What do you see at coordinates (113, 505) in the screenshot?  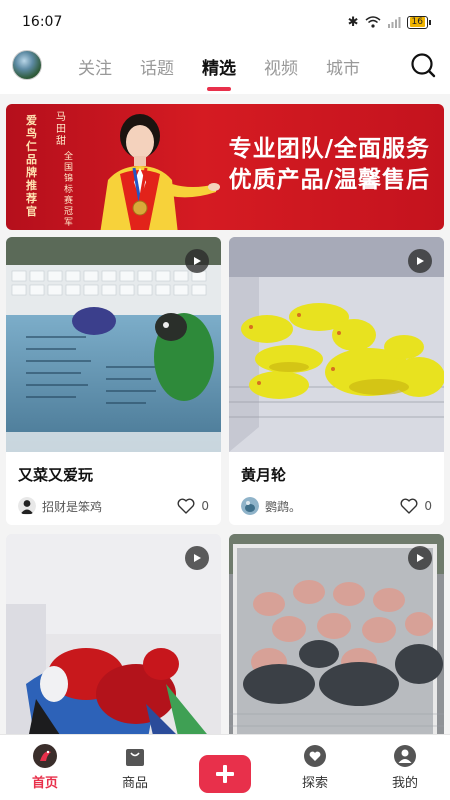 I see `post-meta: 招财是笨鸡 0` at bounding box center [113, 505].